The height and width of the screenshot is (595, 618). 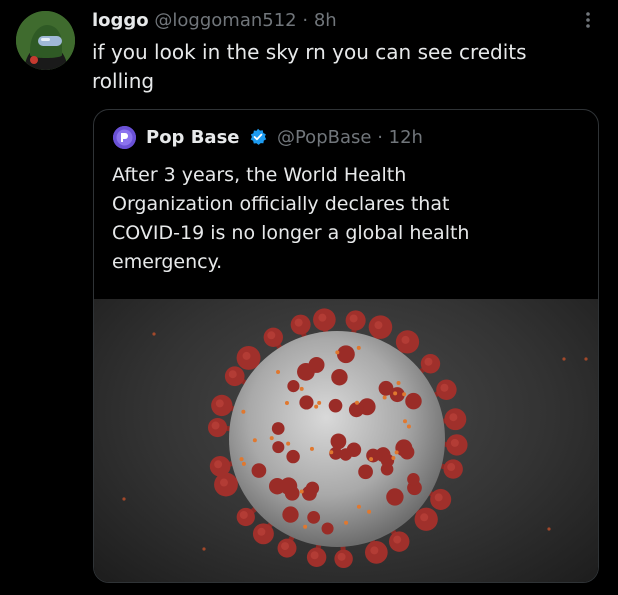 I want to click on verified-badge-icon, so click(x=258, y=141).